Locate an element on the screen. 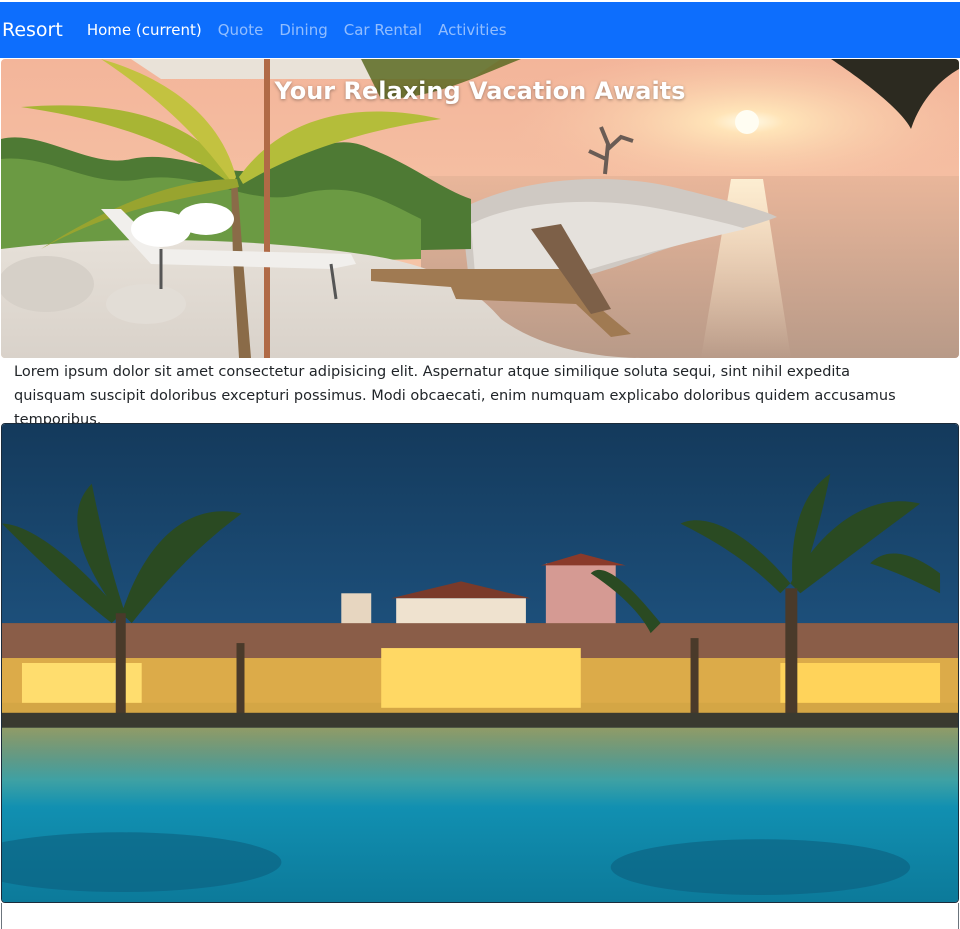 The image size is (960, 929). nav-link-home: Home (current) is located at coordinates (144, 30).